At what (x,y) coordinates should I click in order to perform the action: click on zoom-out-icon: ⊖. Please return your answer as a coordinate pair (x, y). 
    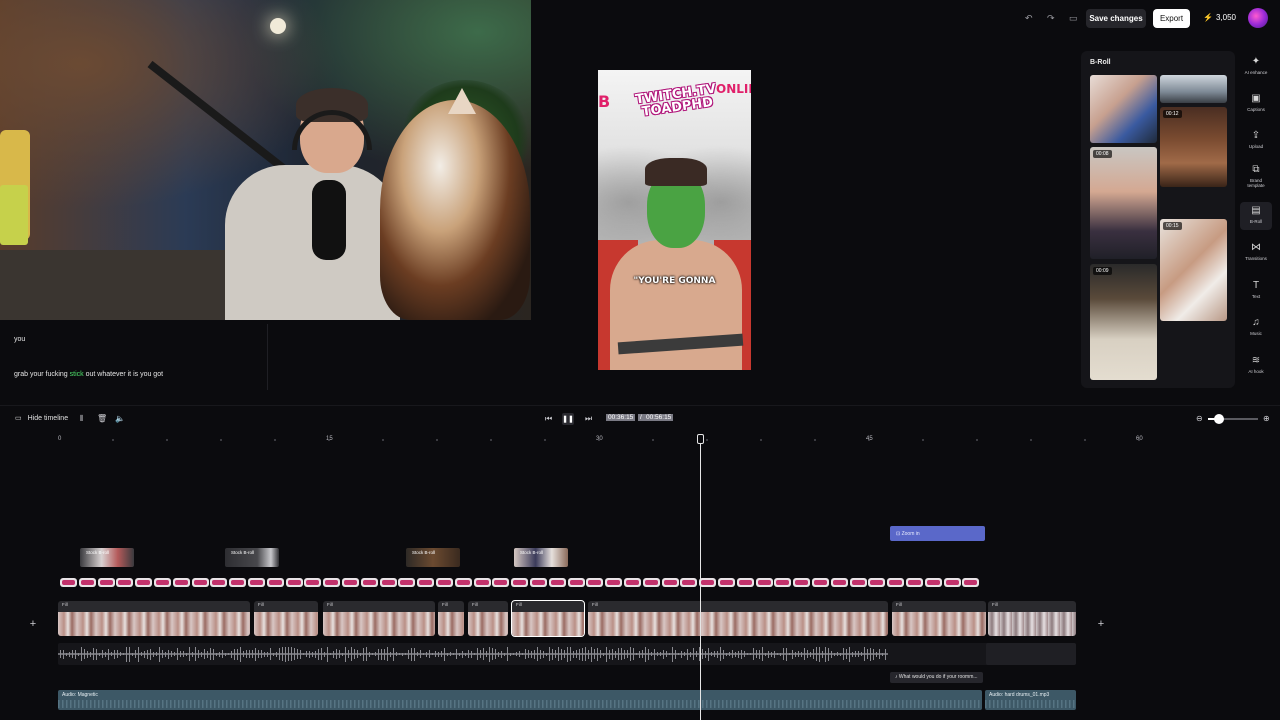
    Looking at the image, I should click on (1199, 418).